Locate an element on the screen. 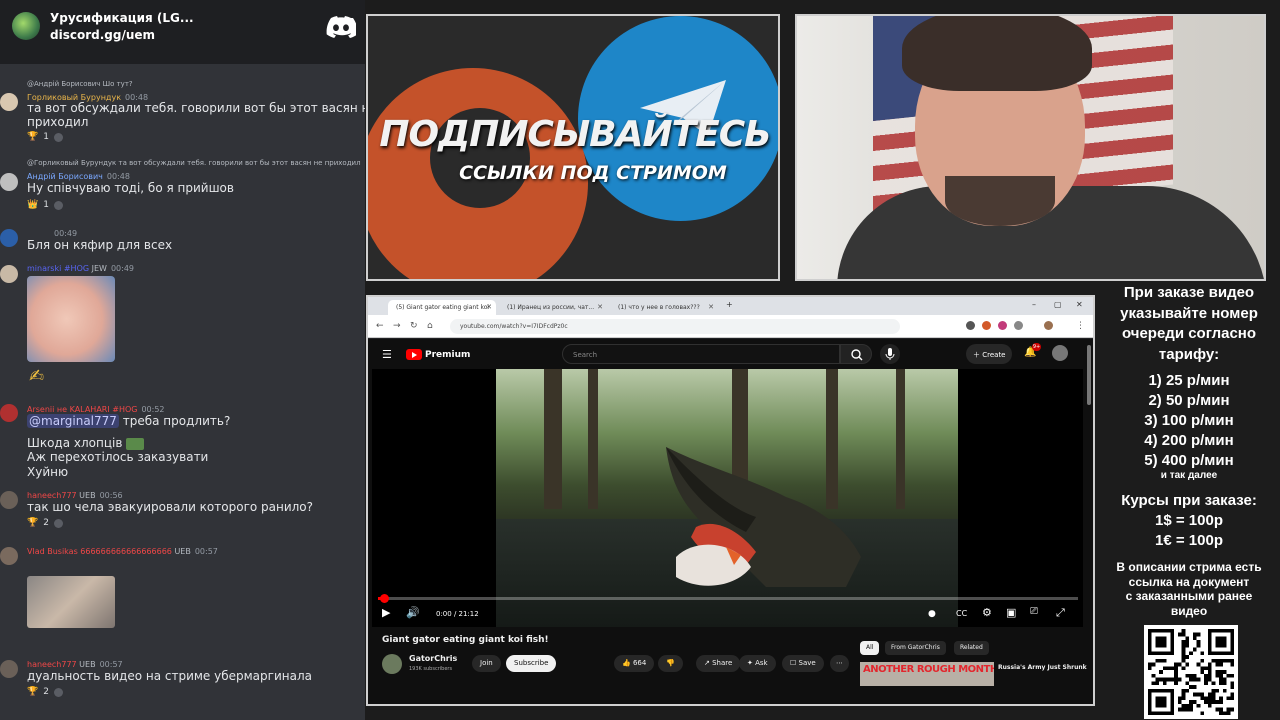 The image size is (1280, 720). trophy-icon: 🏆 is located at coordinates (33, 692).